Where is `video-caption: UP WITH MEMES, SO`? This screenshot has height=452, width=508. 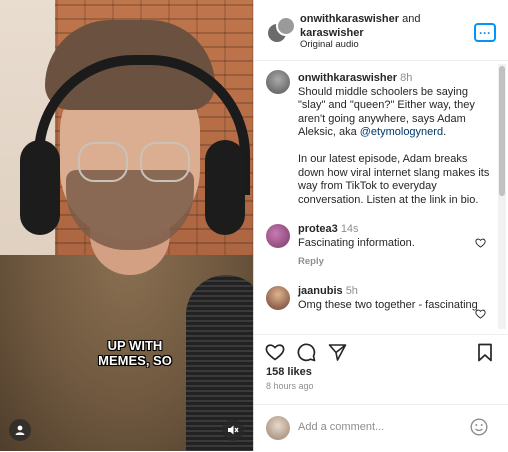
video-caption: UP WITH MEMES, SO is located at coordinates (135, 353).